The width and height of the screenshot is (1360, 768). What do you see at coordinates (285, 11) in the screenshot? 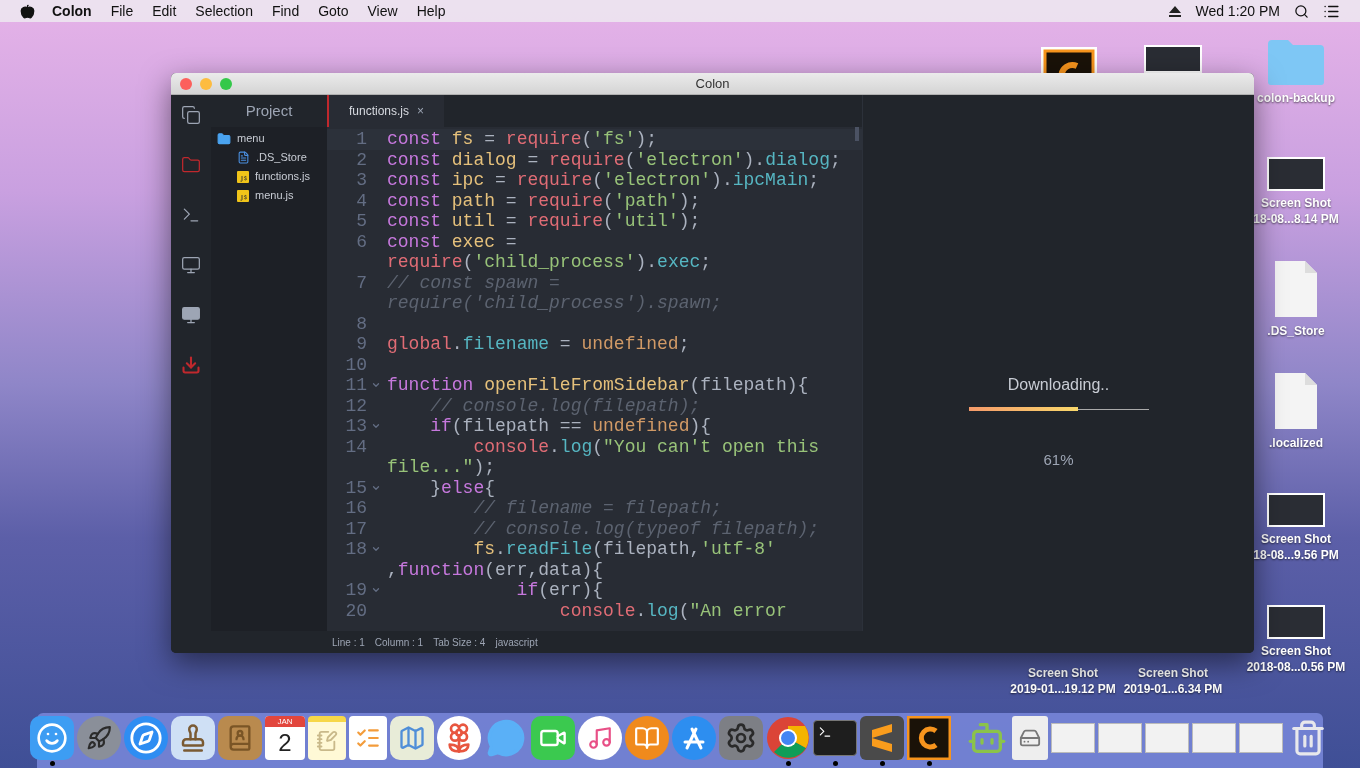
I see `menu-bar-title: Find` at bounding box center [285, 11].